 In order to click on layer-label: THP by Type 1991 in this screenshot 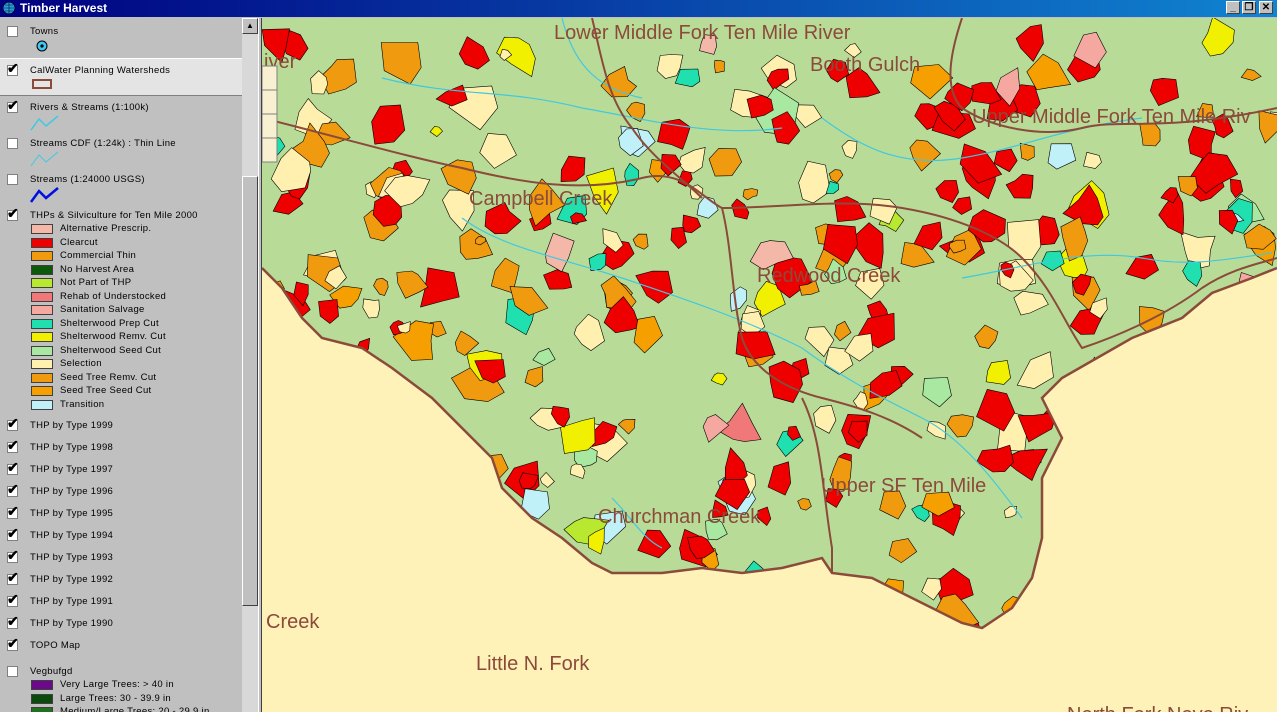, I will do `click(72, 601)`.